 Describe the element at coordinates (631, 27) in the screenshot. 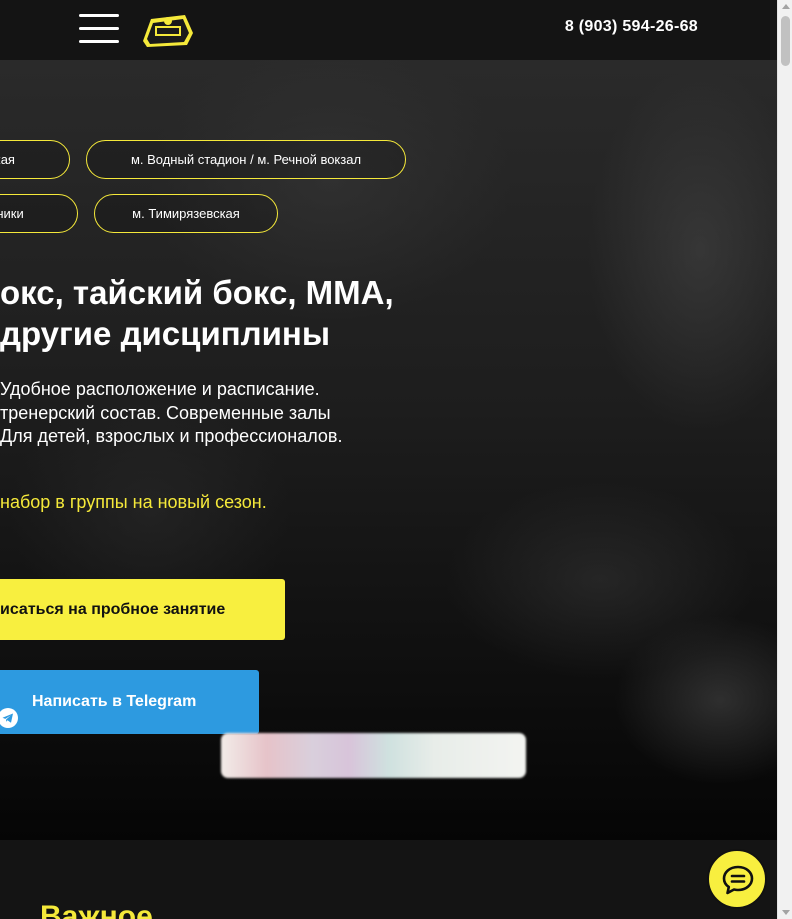

I see `phone-number: 8 (903) 594-26-68` at that location.